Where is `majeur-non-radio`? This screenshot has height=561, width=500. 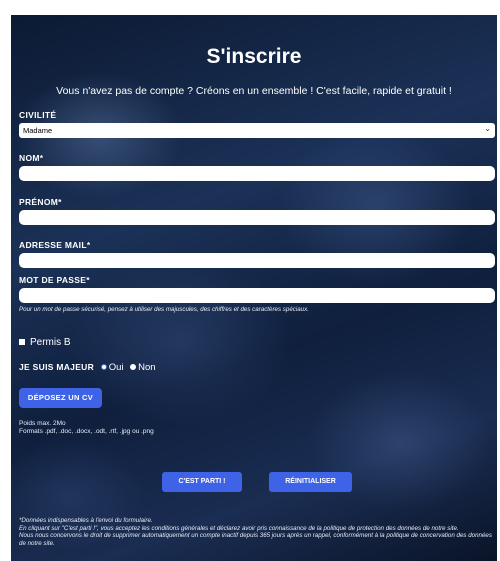 majeur-non-radio is located at coordinates (133, 367).